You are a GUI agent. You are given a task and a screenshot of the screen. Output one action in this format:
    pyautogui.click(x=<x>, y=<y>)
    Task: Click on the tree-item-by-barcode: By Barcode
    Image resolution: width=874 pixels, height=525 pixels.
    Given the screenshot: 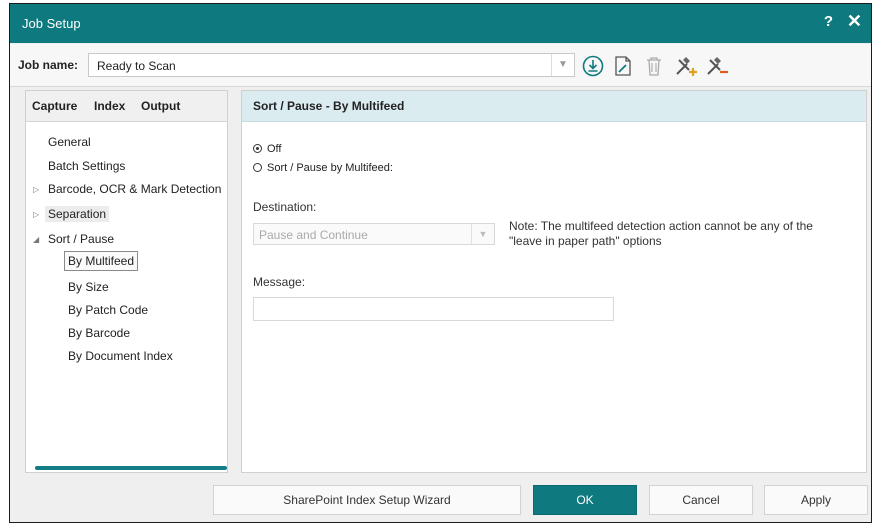 What is the action you would take?
    pyautogui.click(x=99, y=333)
    